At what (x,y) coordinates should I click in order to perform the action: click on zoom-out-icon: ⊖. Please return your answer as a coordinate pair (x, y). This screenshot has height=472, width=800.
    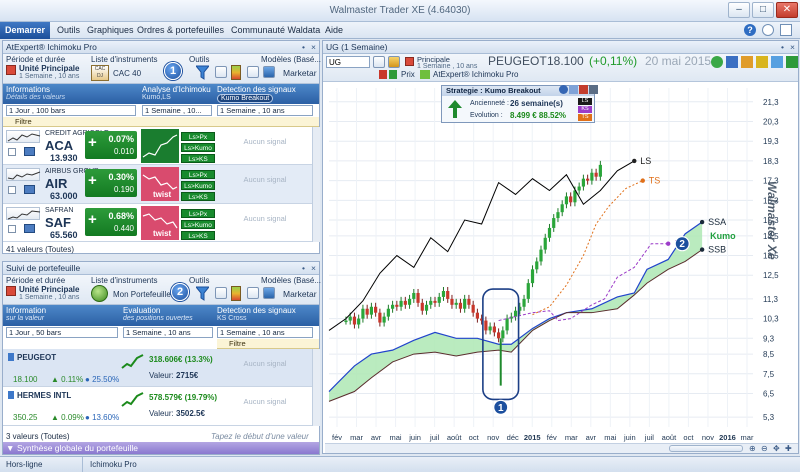
    Looking at the image, I should click on (764, 448).